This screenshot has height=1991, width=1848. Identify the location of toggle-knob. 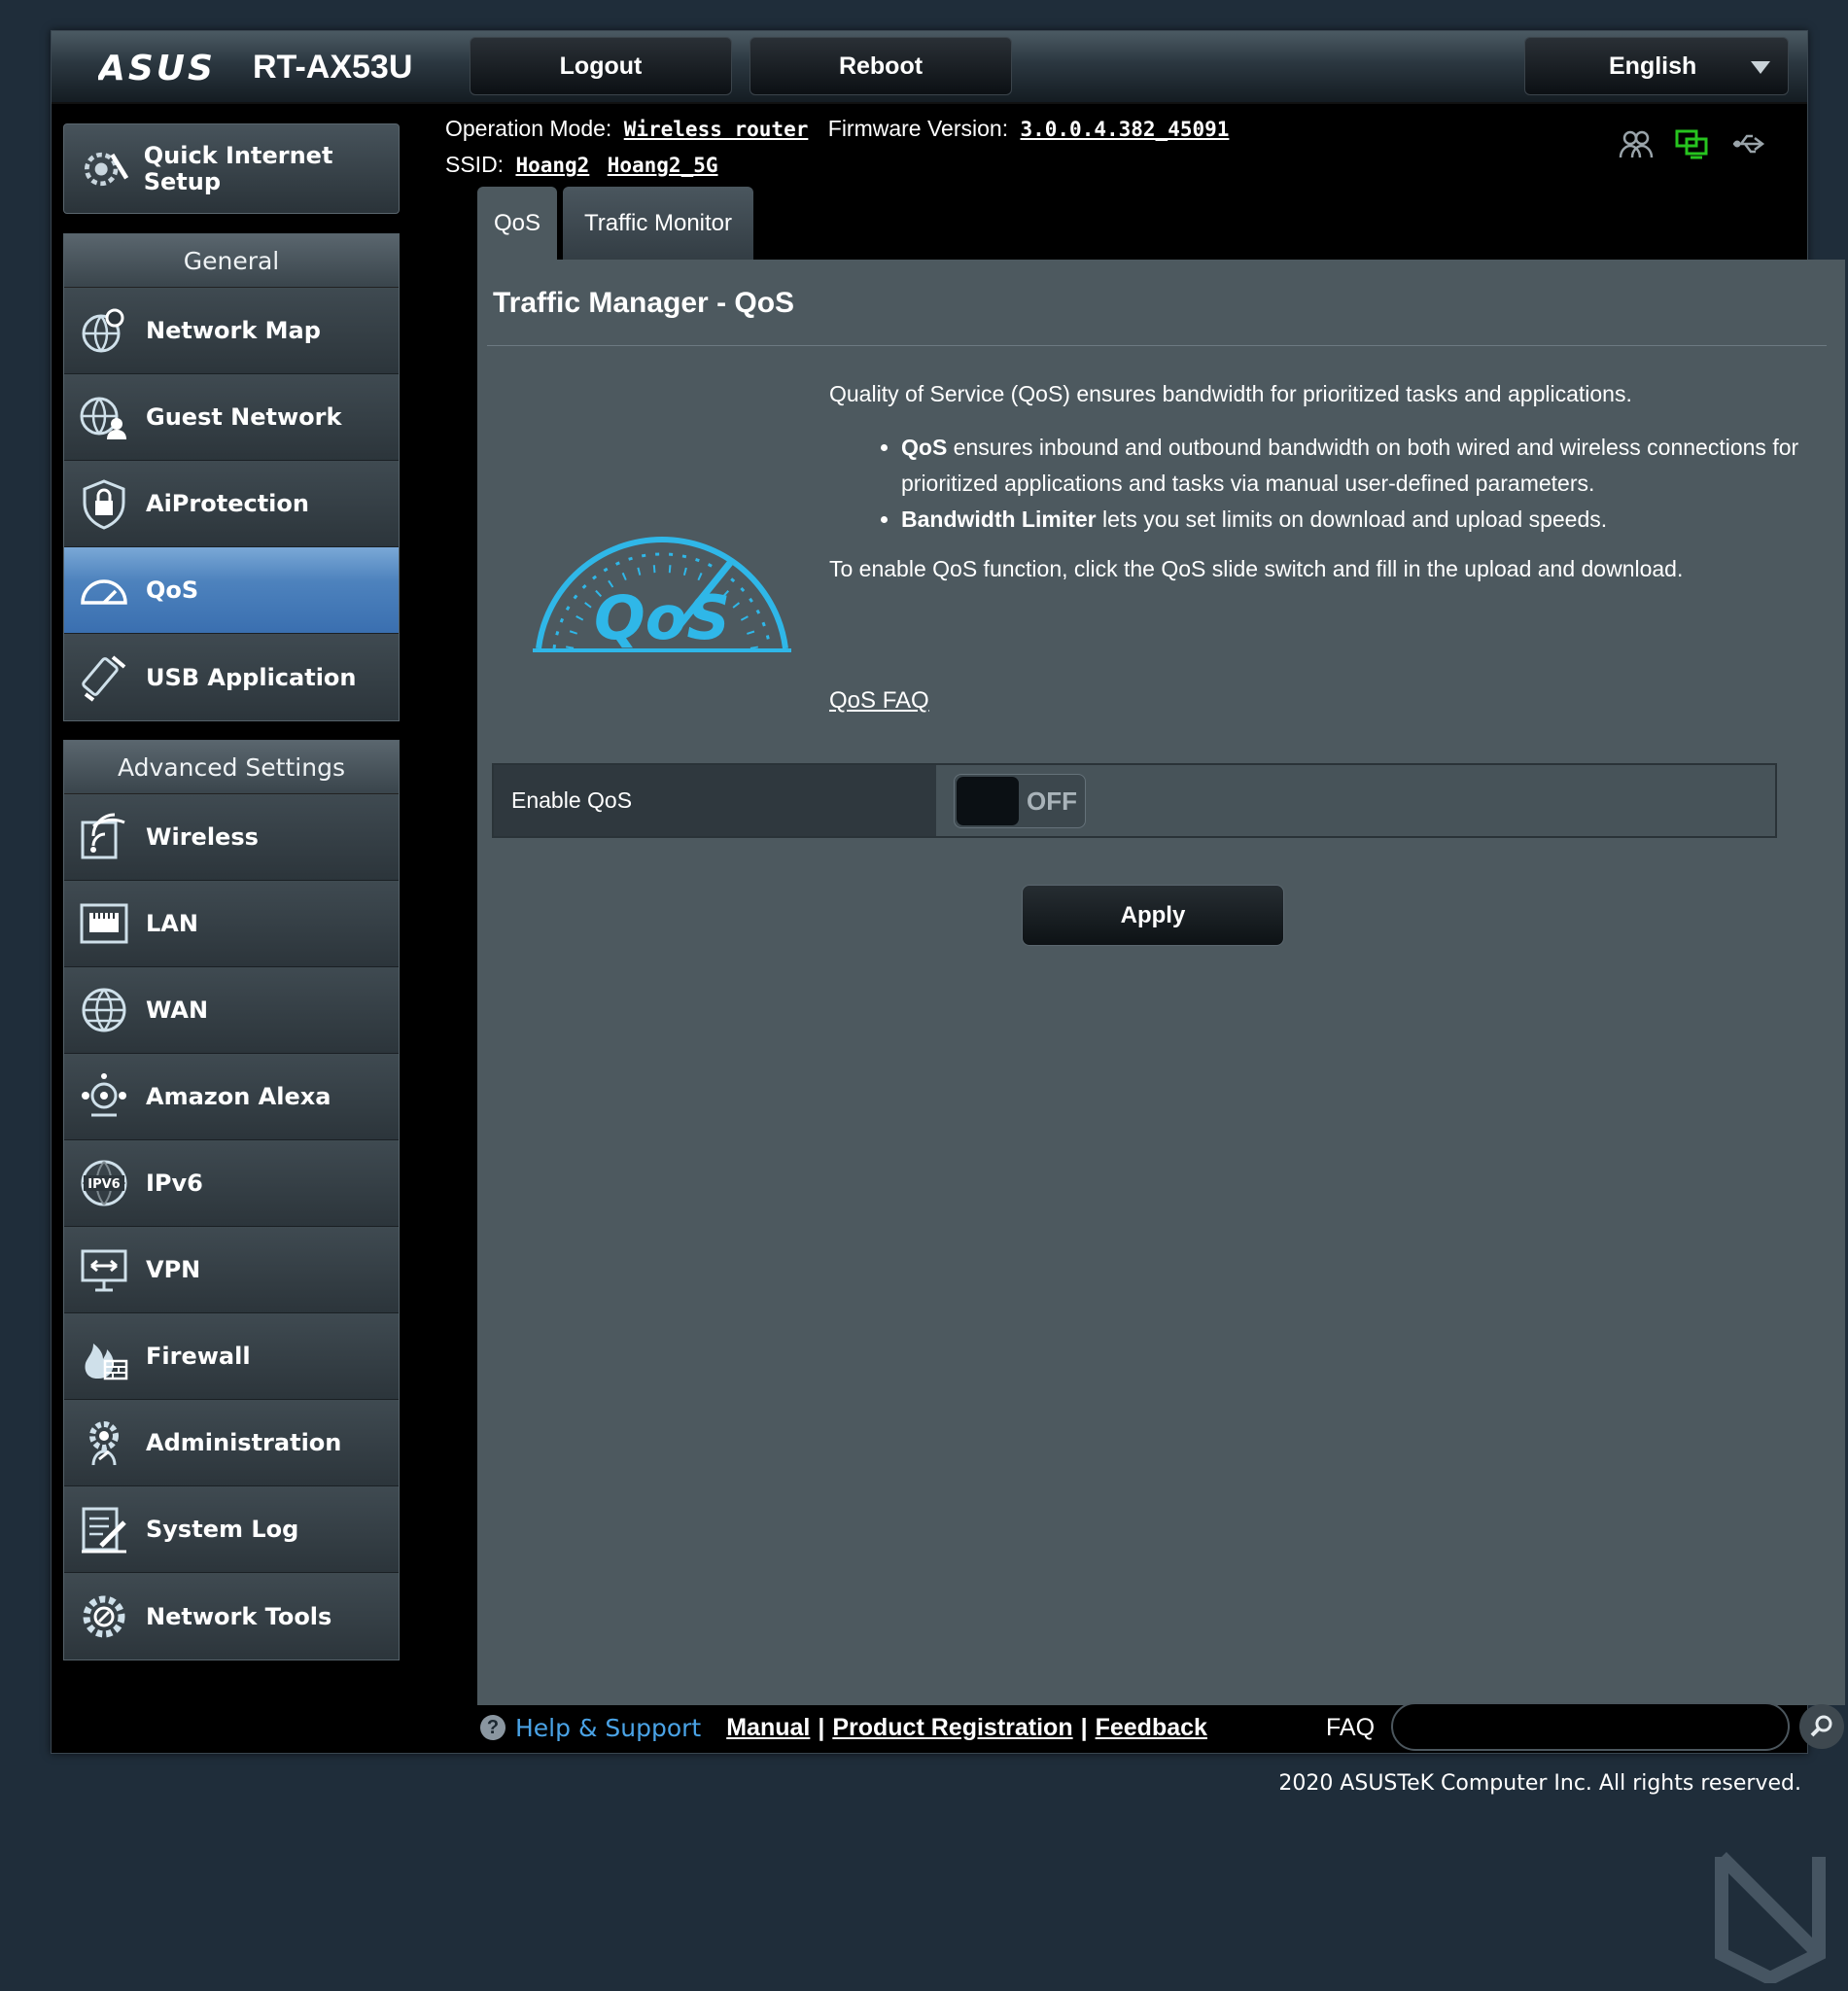
(988, 801).